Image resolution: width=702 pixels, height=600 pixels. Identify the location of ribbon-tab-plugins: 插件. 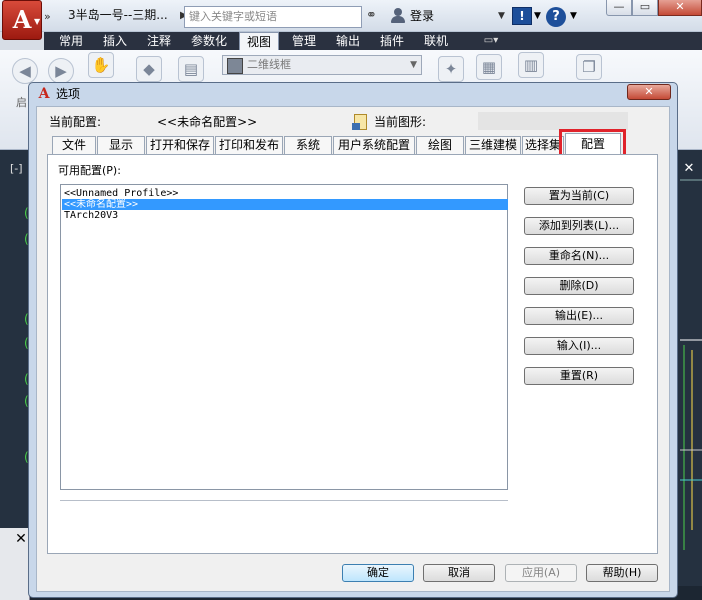
(392, 41).